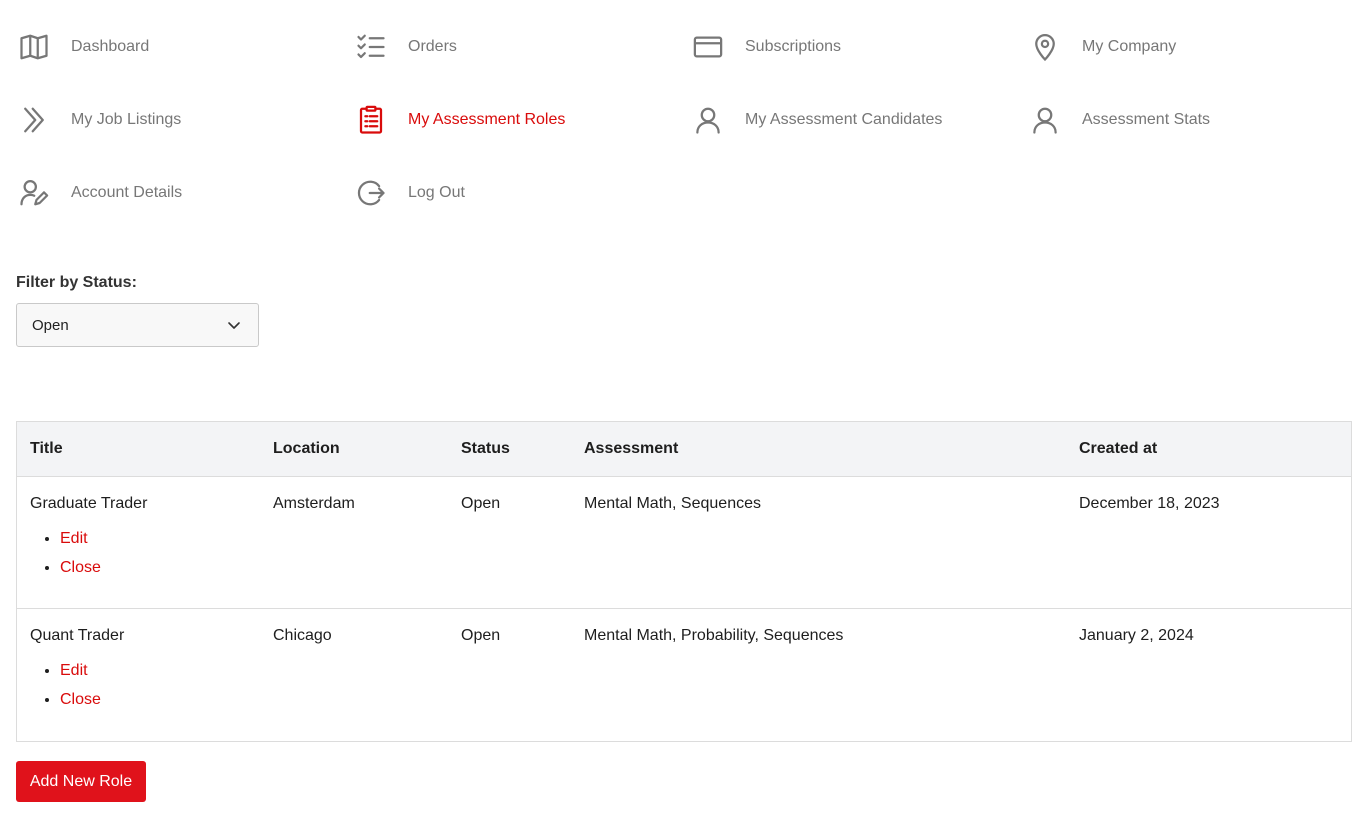 Image resolution: width=1368 pixels, height=840 pixels. Describe the element at coordinates (234, 325) in the screenshot. I see `chevron-down-icon` at that location.